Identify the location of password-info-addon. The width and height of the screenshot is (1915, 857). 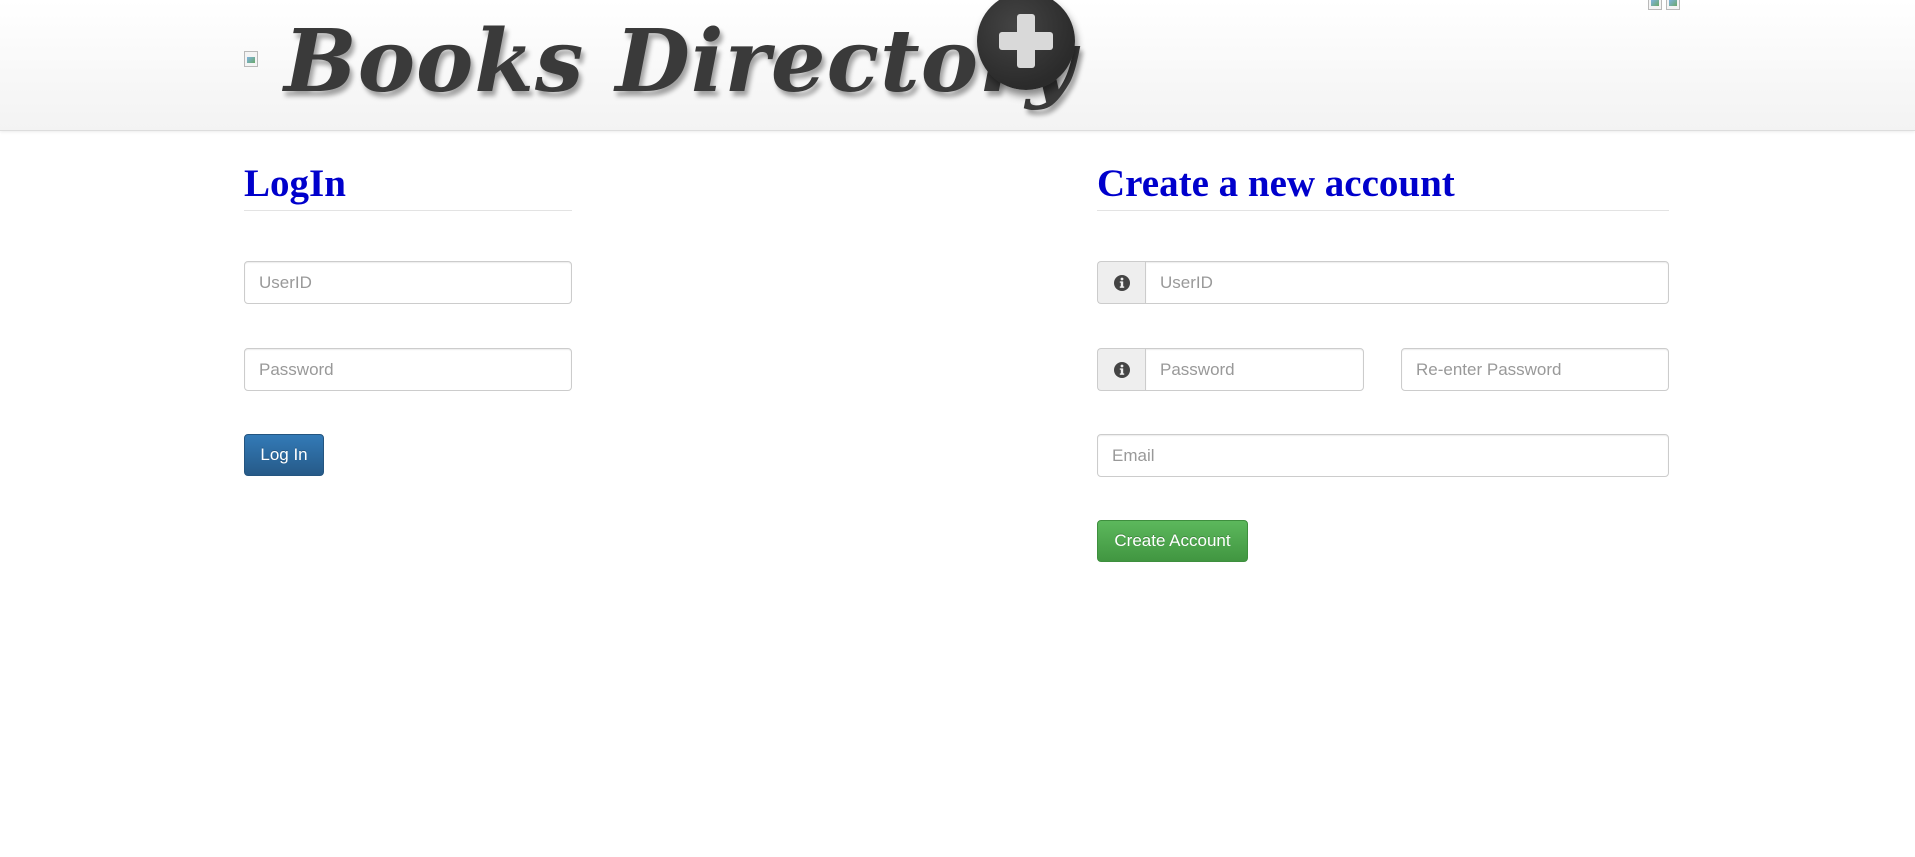
(1121, 369).